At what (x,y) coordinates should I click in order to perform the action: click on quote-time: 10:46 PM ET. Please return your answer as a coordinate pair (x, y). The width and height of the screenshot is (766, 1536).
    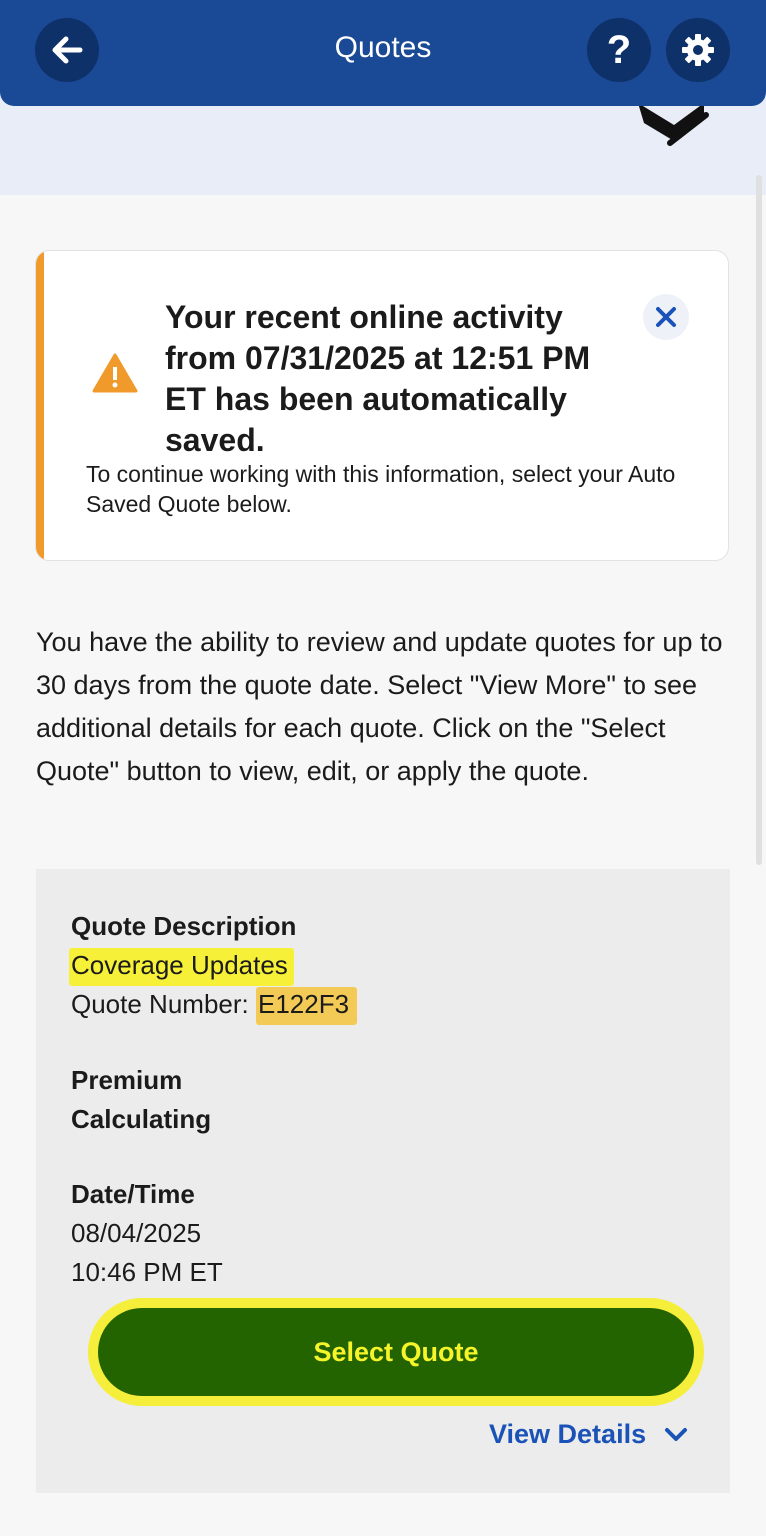
    Looking at the image, I should click on (147, 1272).